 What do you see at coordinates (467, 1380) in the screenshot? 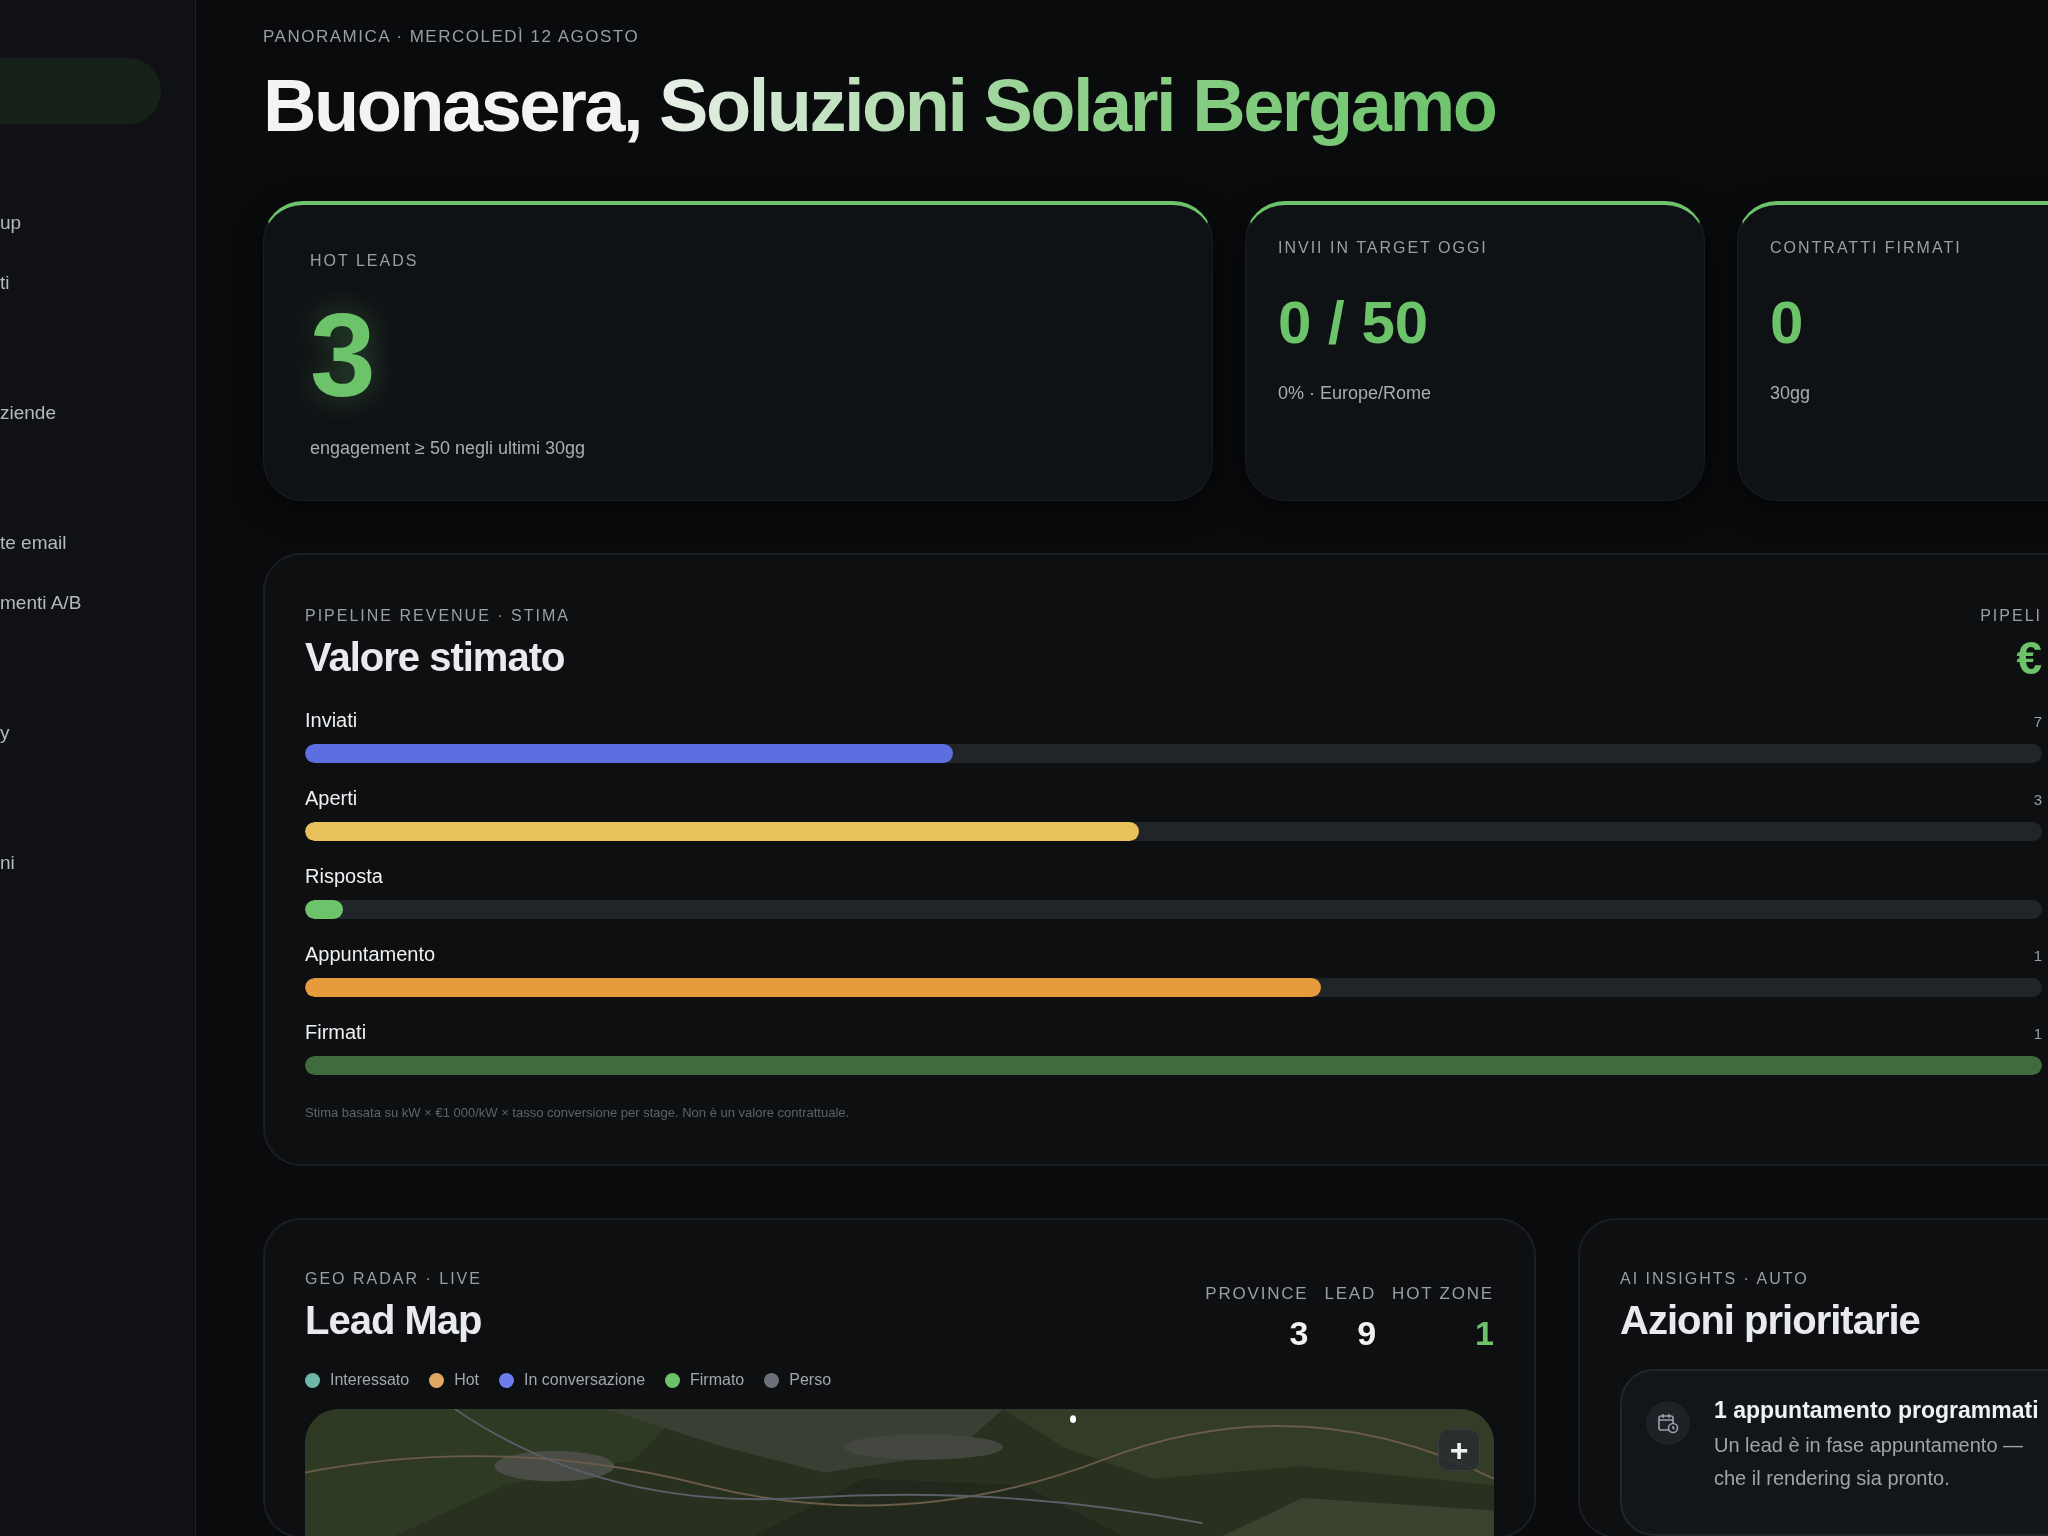
I see `legend-label: Hot` at bounding box center [467, 1380].